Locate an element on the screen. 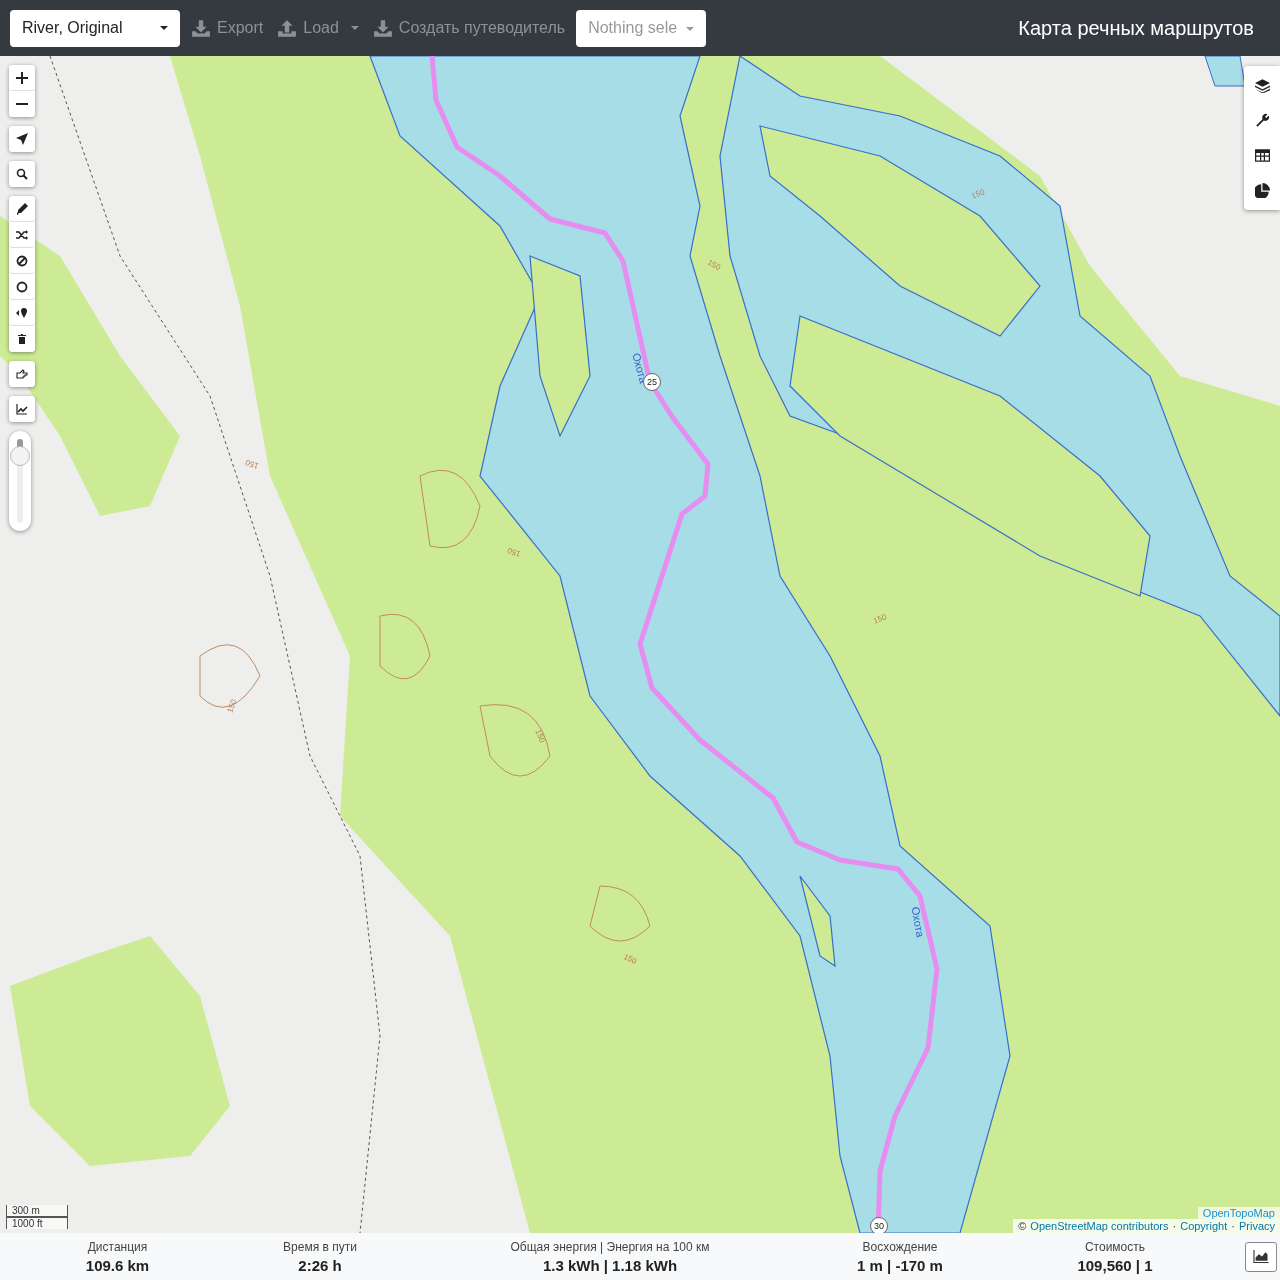  stat-label: Дистанция is located at coordinates (117, 1246).